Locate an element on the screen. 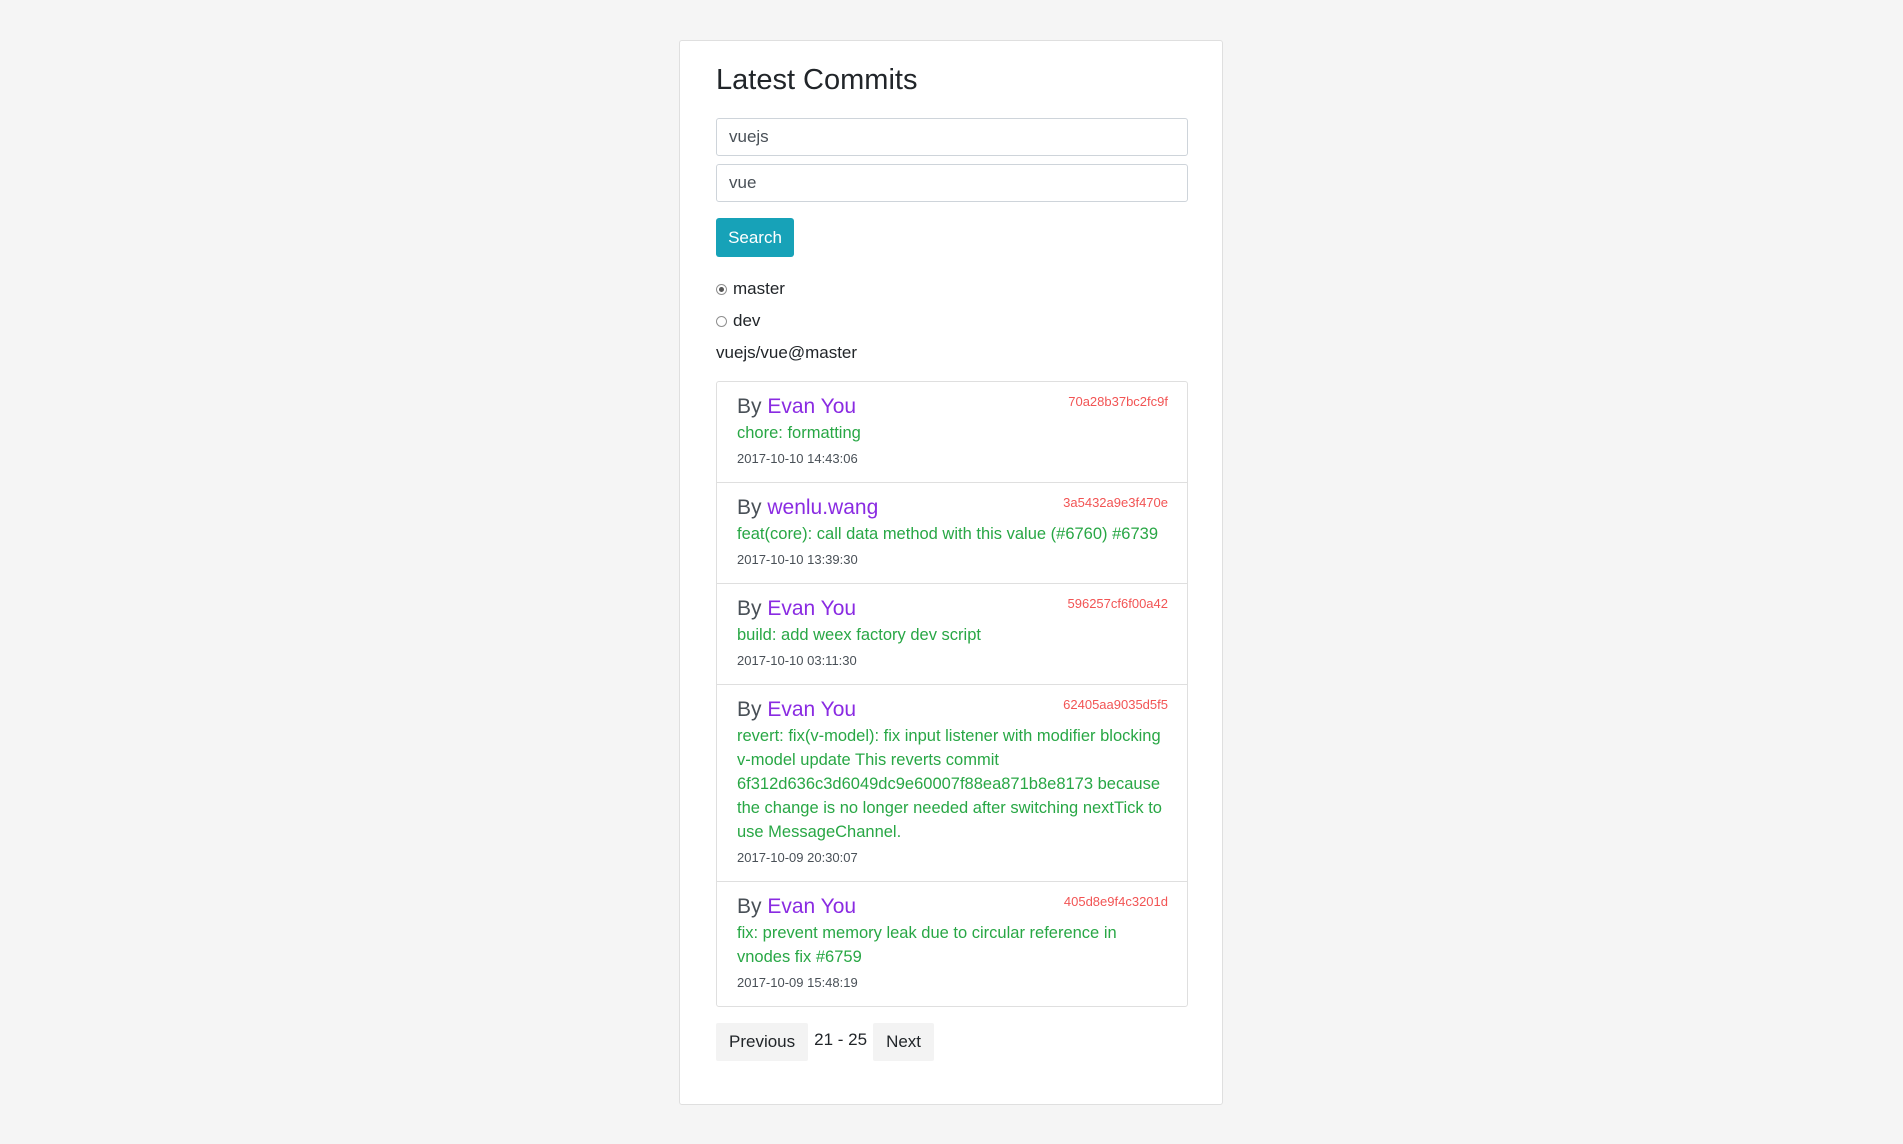 The image size is (1903, 1144). page-range: 21 - 25 is located at coordinates (841, 1039).